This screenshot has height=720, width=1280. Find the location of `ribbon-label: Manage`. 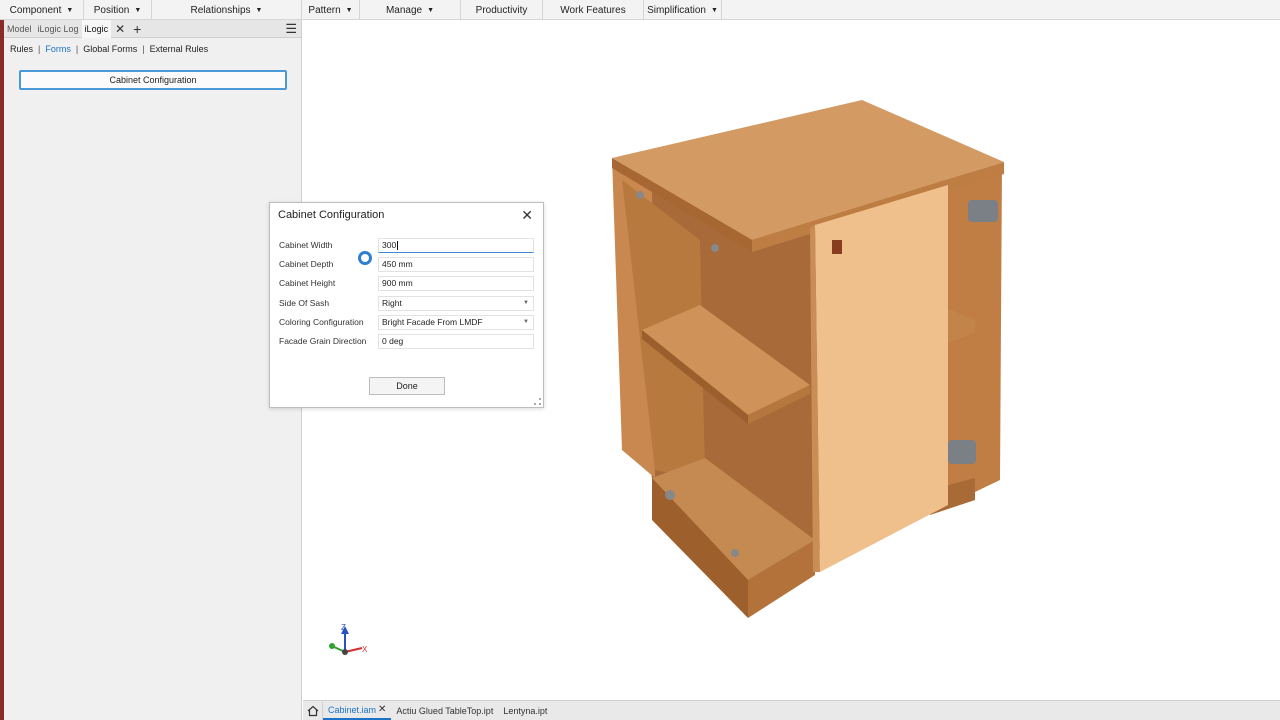

ribbon-label: Manage is located at coordinates (404, 10).